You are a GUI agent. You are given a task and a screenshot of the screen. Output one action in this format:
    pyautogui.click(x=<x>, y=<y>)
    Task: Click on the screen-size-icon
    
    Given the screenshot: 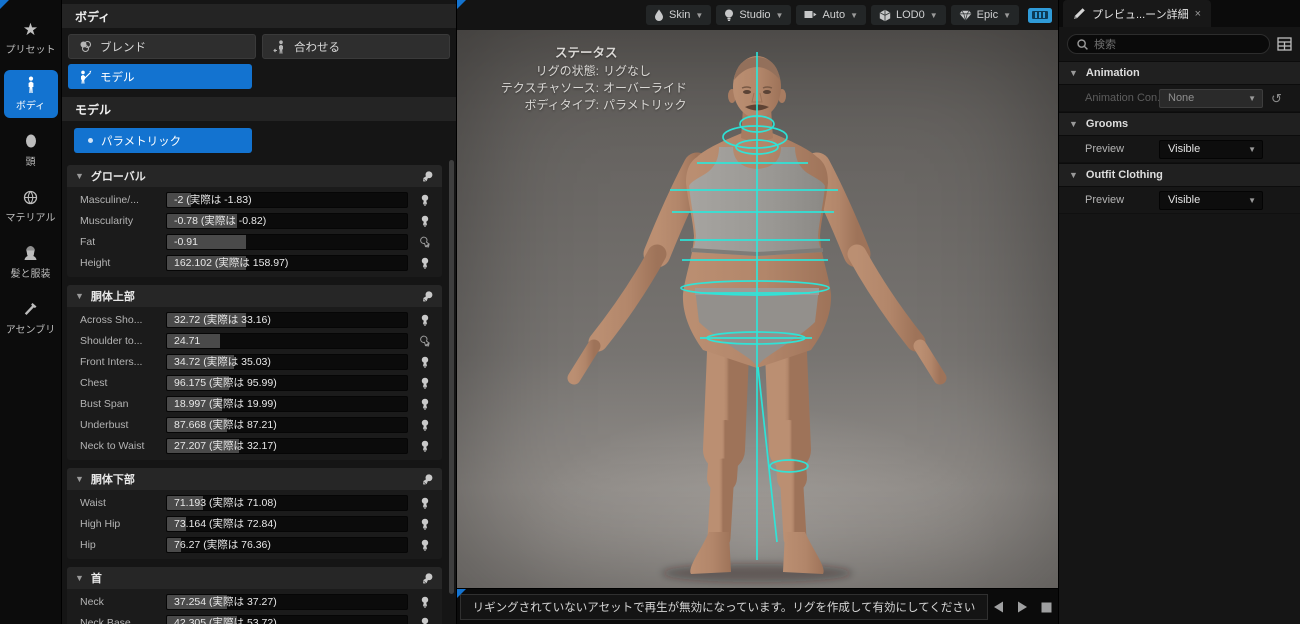 What is the action you would take?
    pyautogui.click(x=810, y=14)
    